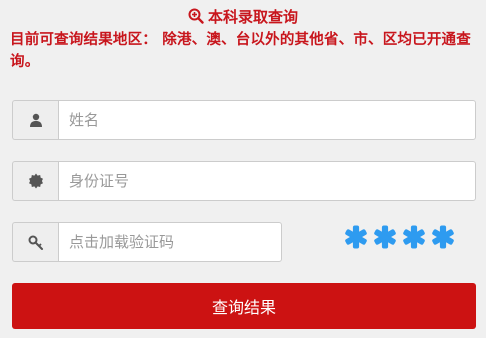 This screenshot has width=486, height=338. What do you see at coordinates (252, 16) in the screenshot?
I see `page-title: 本科录取查询` at bounding box center [252, 16].